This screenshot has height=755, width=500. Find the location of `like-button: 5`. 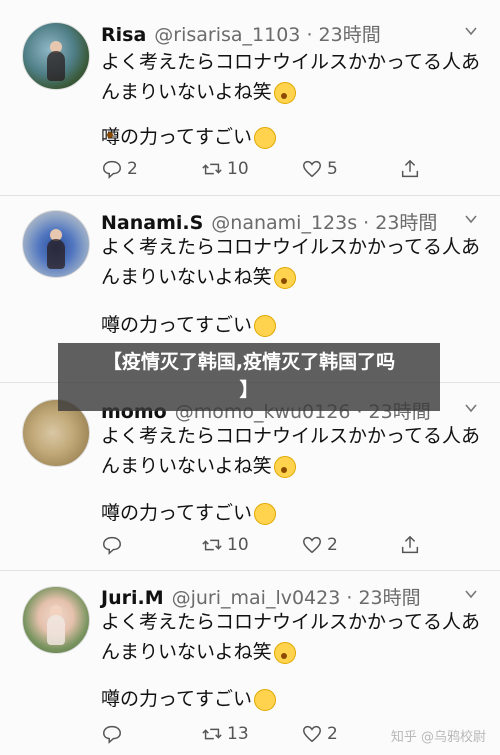

like-button: 5 is located at coordinates (319, 169).